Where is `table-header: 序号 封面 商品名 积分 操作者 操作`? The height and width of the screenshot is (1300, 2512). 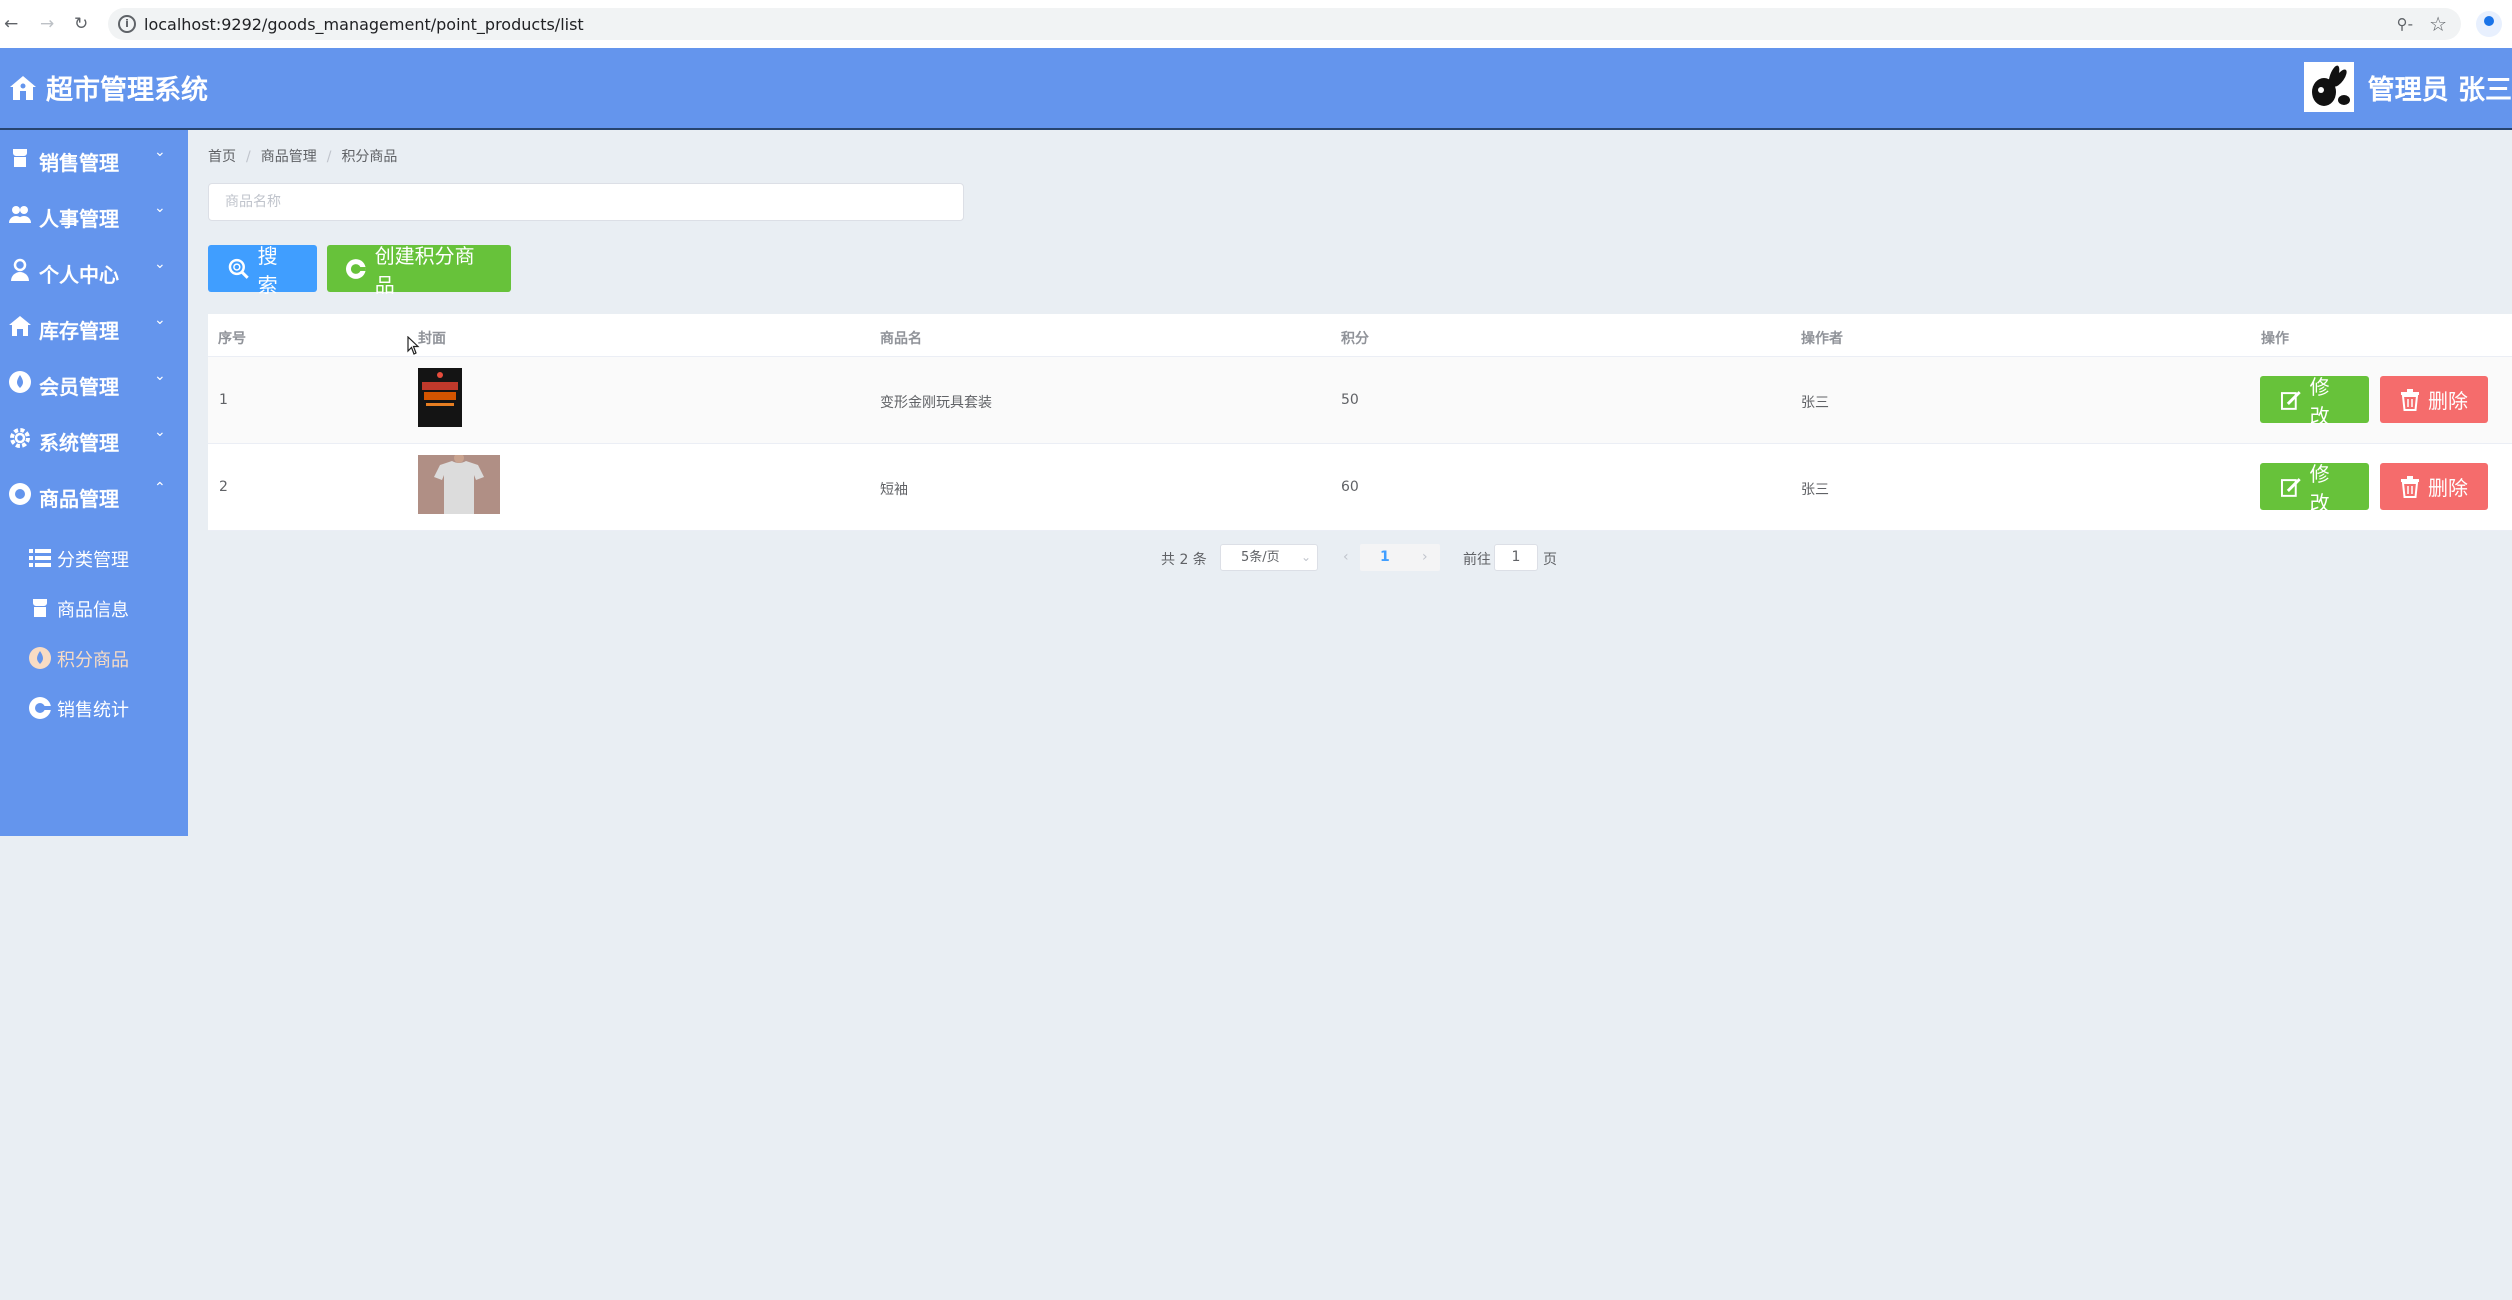 table-header: 序号 封面 商品名 积分 操作者 操作 is located at coordinates (1360, 335).